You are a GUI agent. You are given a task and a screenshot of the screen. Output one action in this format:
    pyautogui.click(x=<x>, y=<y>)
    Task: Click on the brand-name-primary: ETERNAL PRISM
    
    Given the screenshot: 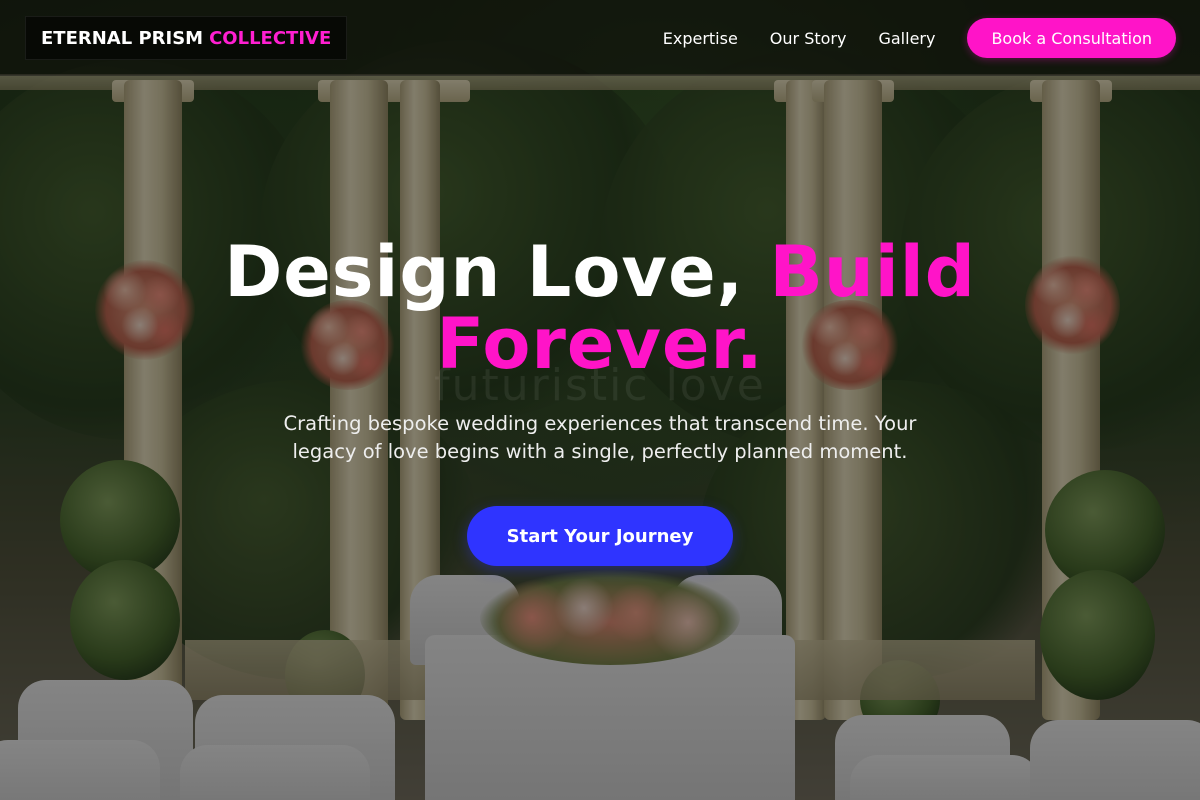 What is the action you would take?
    pyautogui.click(x=122, y=38)
    